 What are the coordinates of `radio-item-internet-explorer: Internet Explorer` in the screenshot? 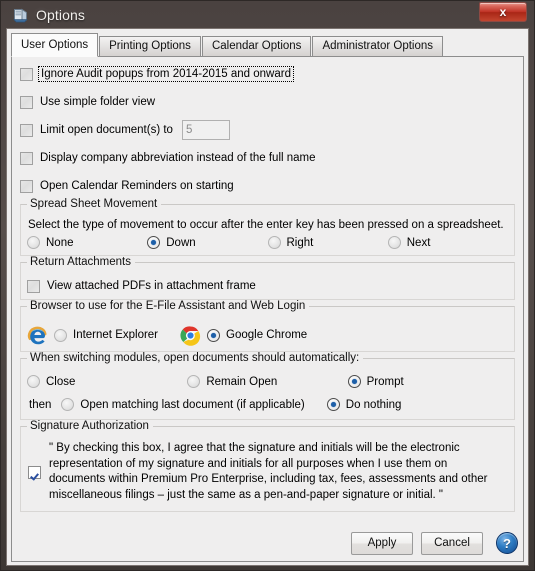 It's located at (106, 335).